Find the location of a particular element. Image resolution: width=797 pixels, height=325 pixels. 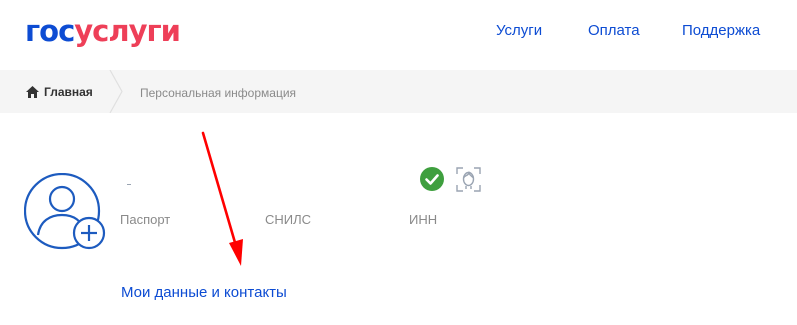

avatar-add-icon is located at coordinates (65, 213).